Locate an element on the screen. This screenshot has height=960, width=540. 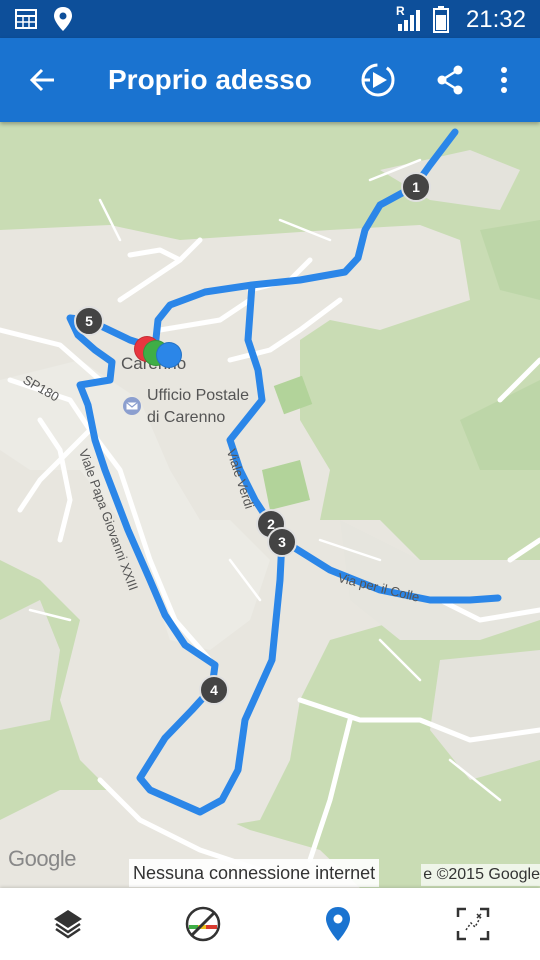
more-vert-icon is located at coordinates (504, 80).